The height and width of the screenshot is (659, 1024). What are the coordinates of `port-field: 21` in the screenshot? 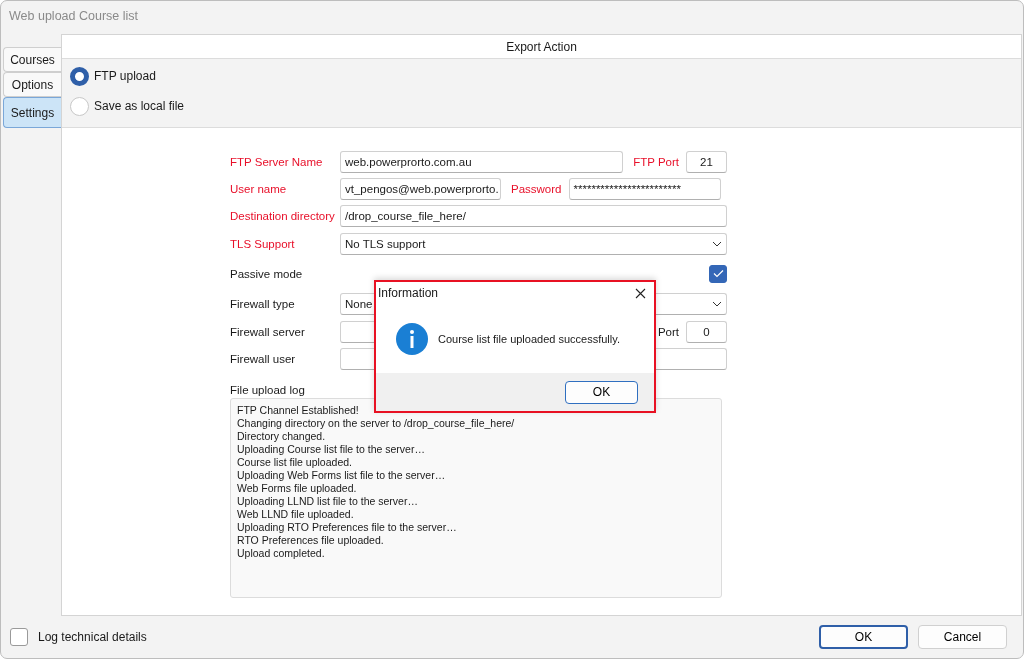 It's located at (706, 161).